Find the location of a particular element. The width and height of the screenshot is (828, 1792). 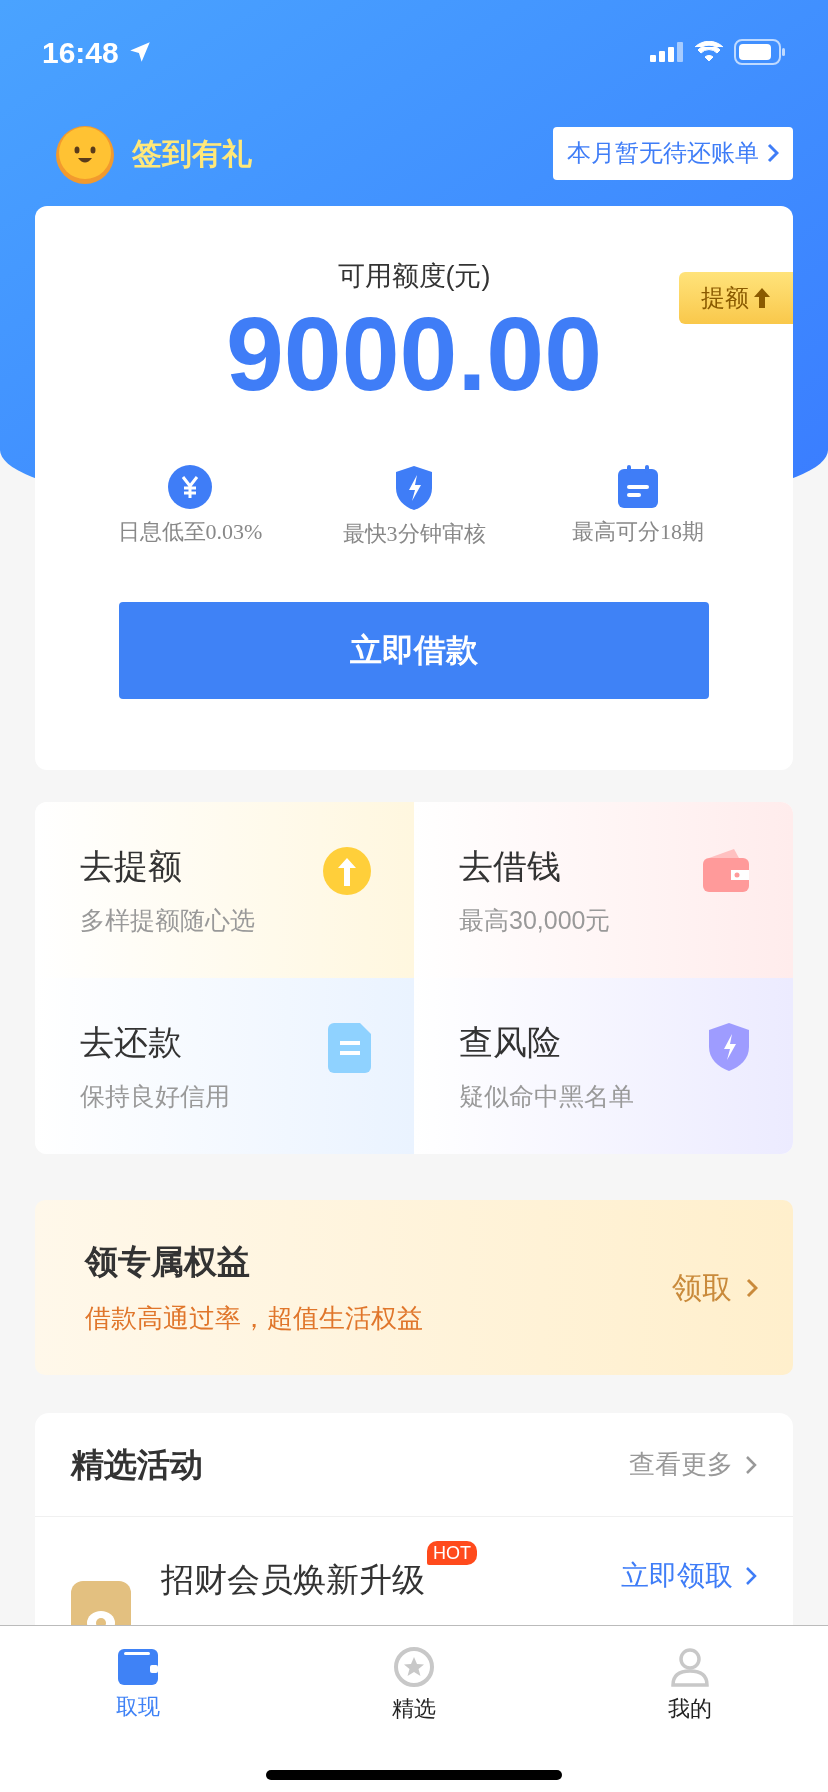

banner-subtitle: 借款高通过率，超值生活权益 is located at coordinates (254, 1318).